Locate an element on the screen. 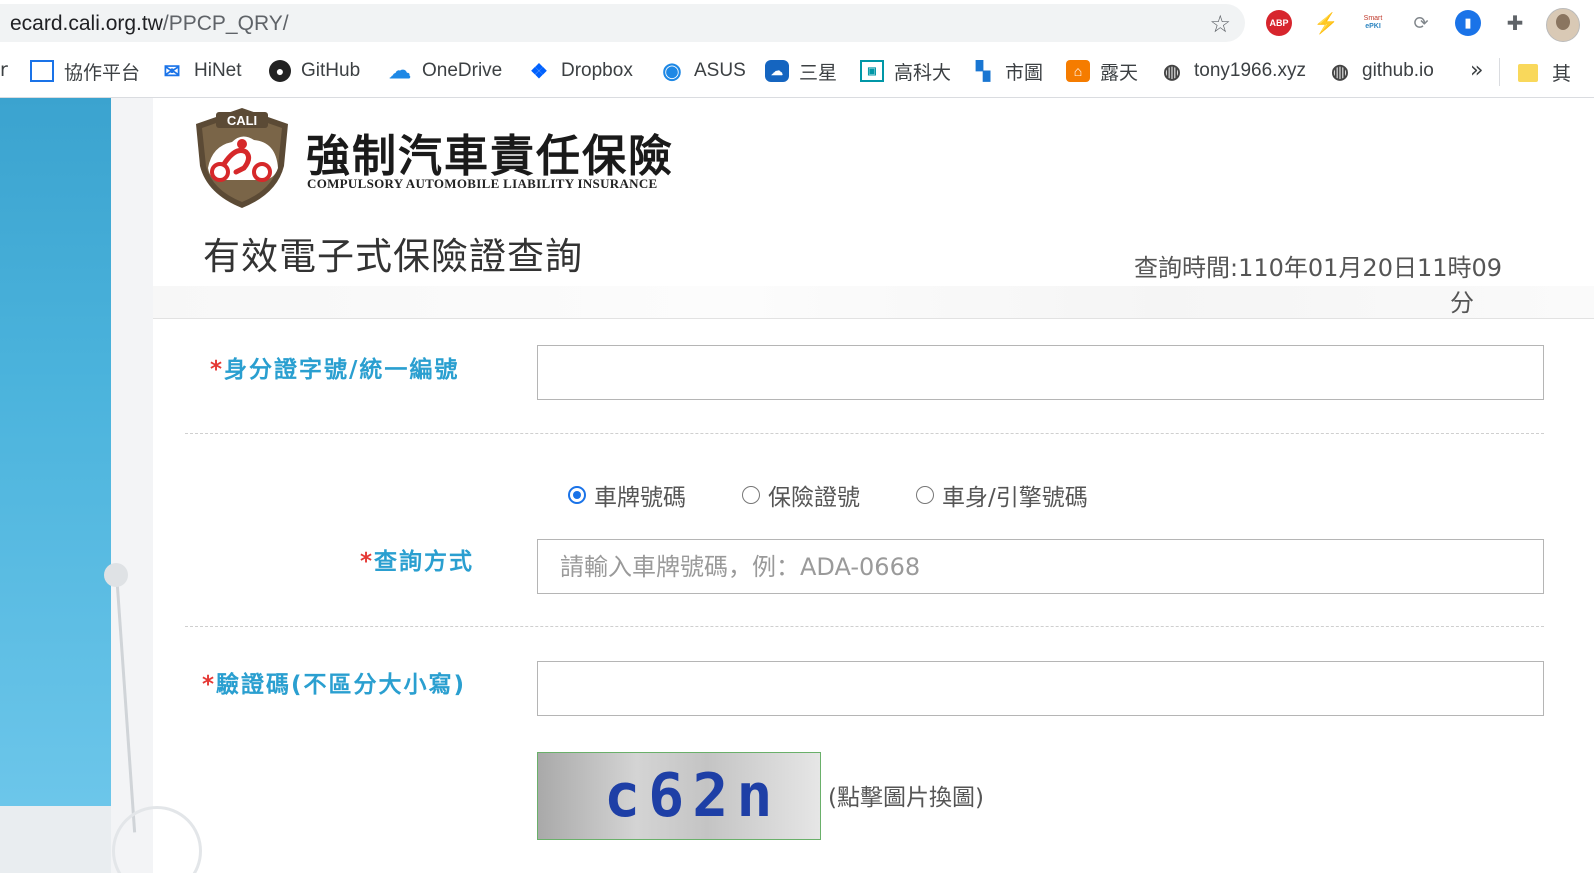 This screenshot has width=1594, height=873. nkust-icon: ▣ is located at coordinates (872, 71).